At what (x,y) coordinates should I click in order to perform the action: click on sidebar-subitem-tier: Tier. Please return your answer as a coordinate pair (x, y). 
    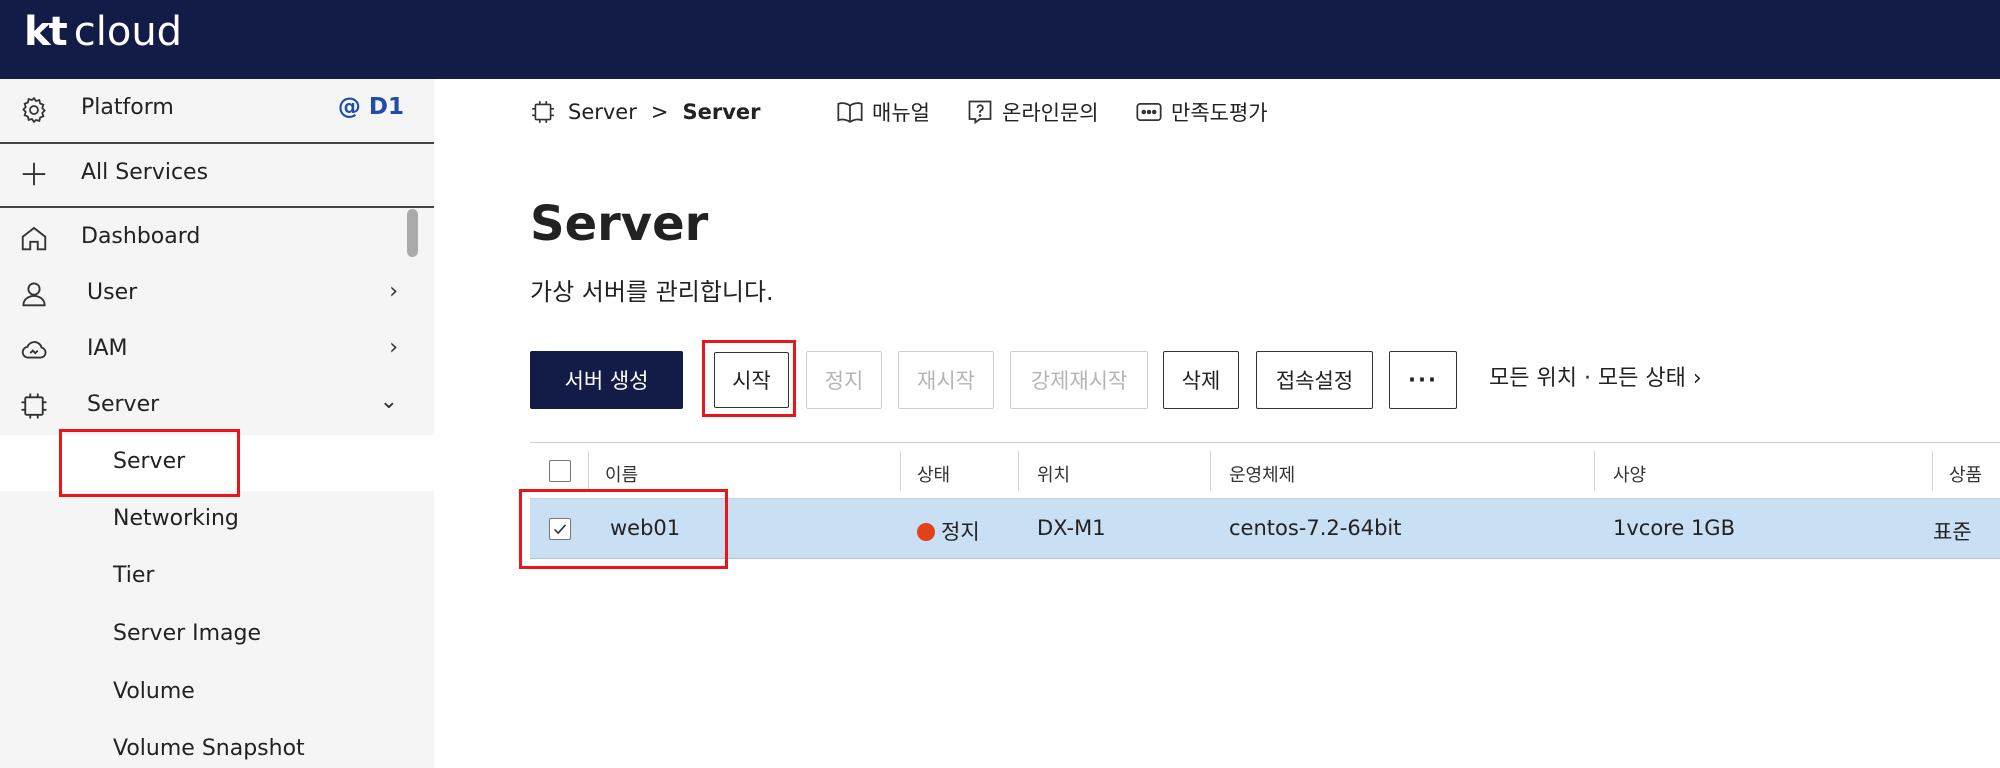
    Looking at the image, I should click on (217, 577).